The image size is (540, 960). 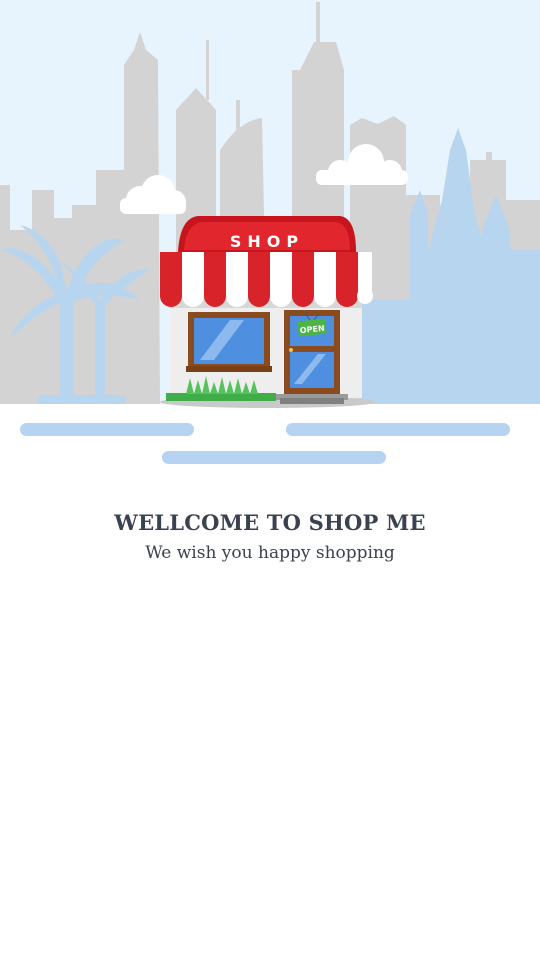 What do you see at coordinates (266, 261) in the screenshot?
I see `awning-icon` at bounding box center [266, 261].